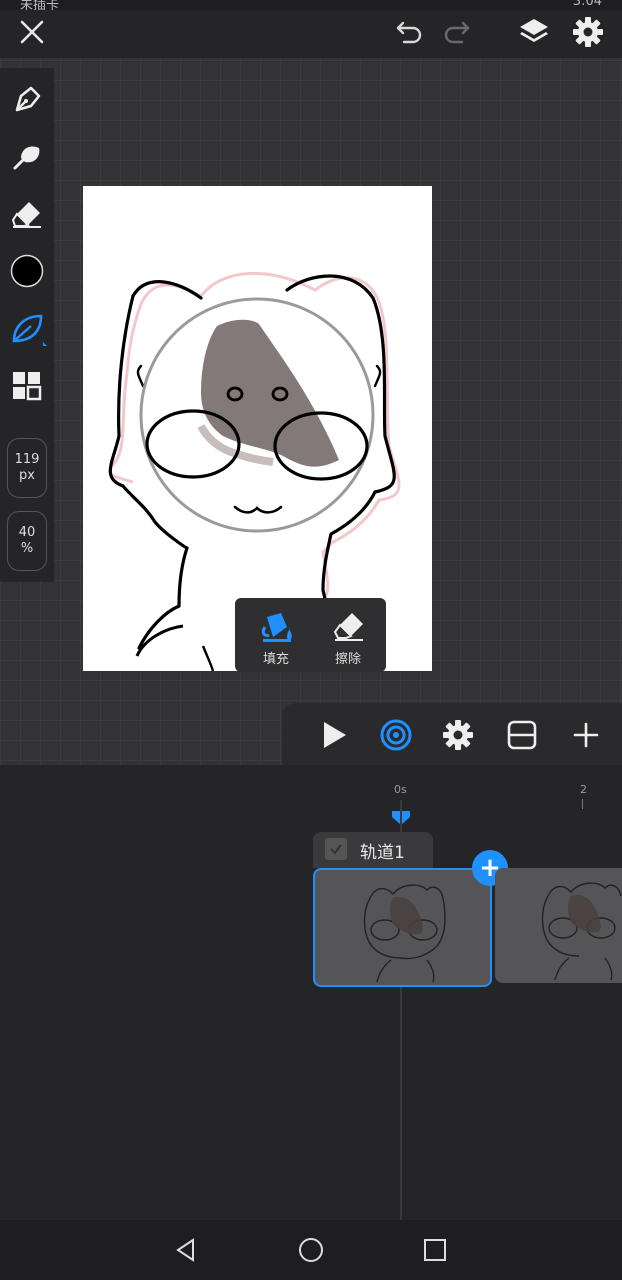 The width and height of the screenshot is (622, 1280). I want to click on back-icon, so click(186, 1250).